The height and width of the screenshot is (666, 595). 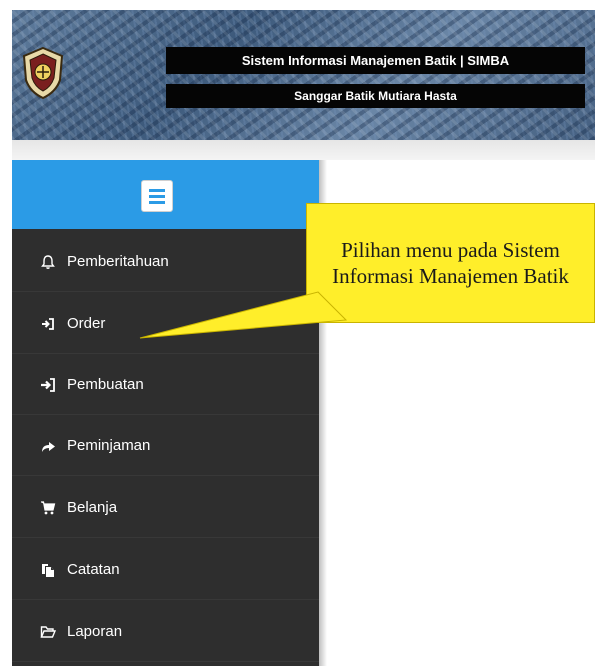 I want to click on sidebar-item-label: Pemberitahuan, so click(x=118, y=261).